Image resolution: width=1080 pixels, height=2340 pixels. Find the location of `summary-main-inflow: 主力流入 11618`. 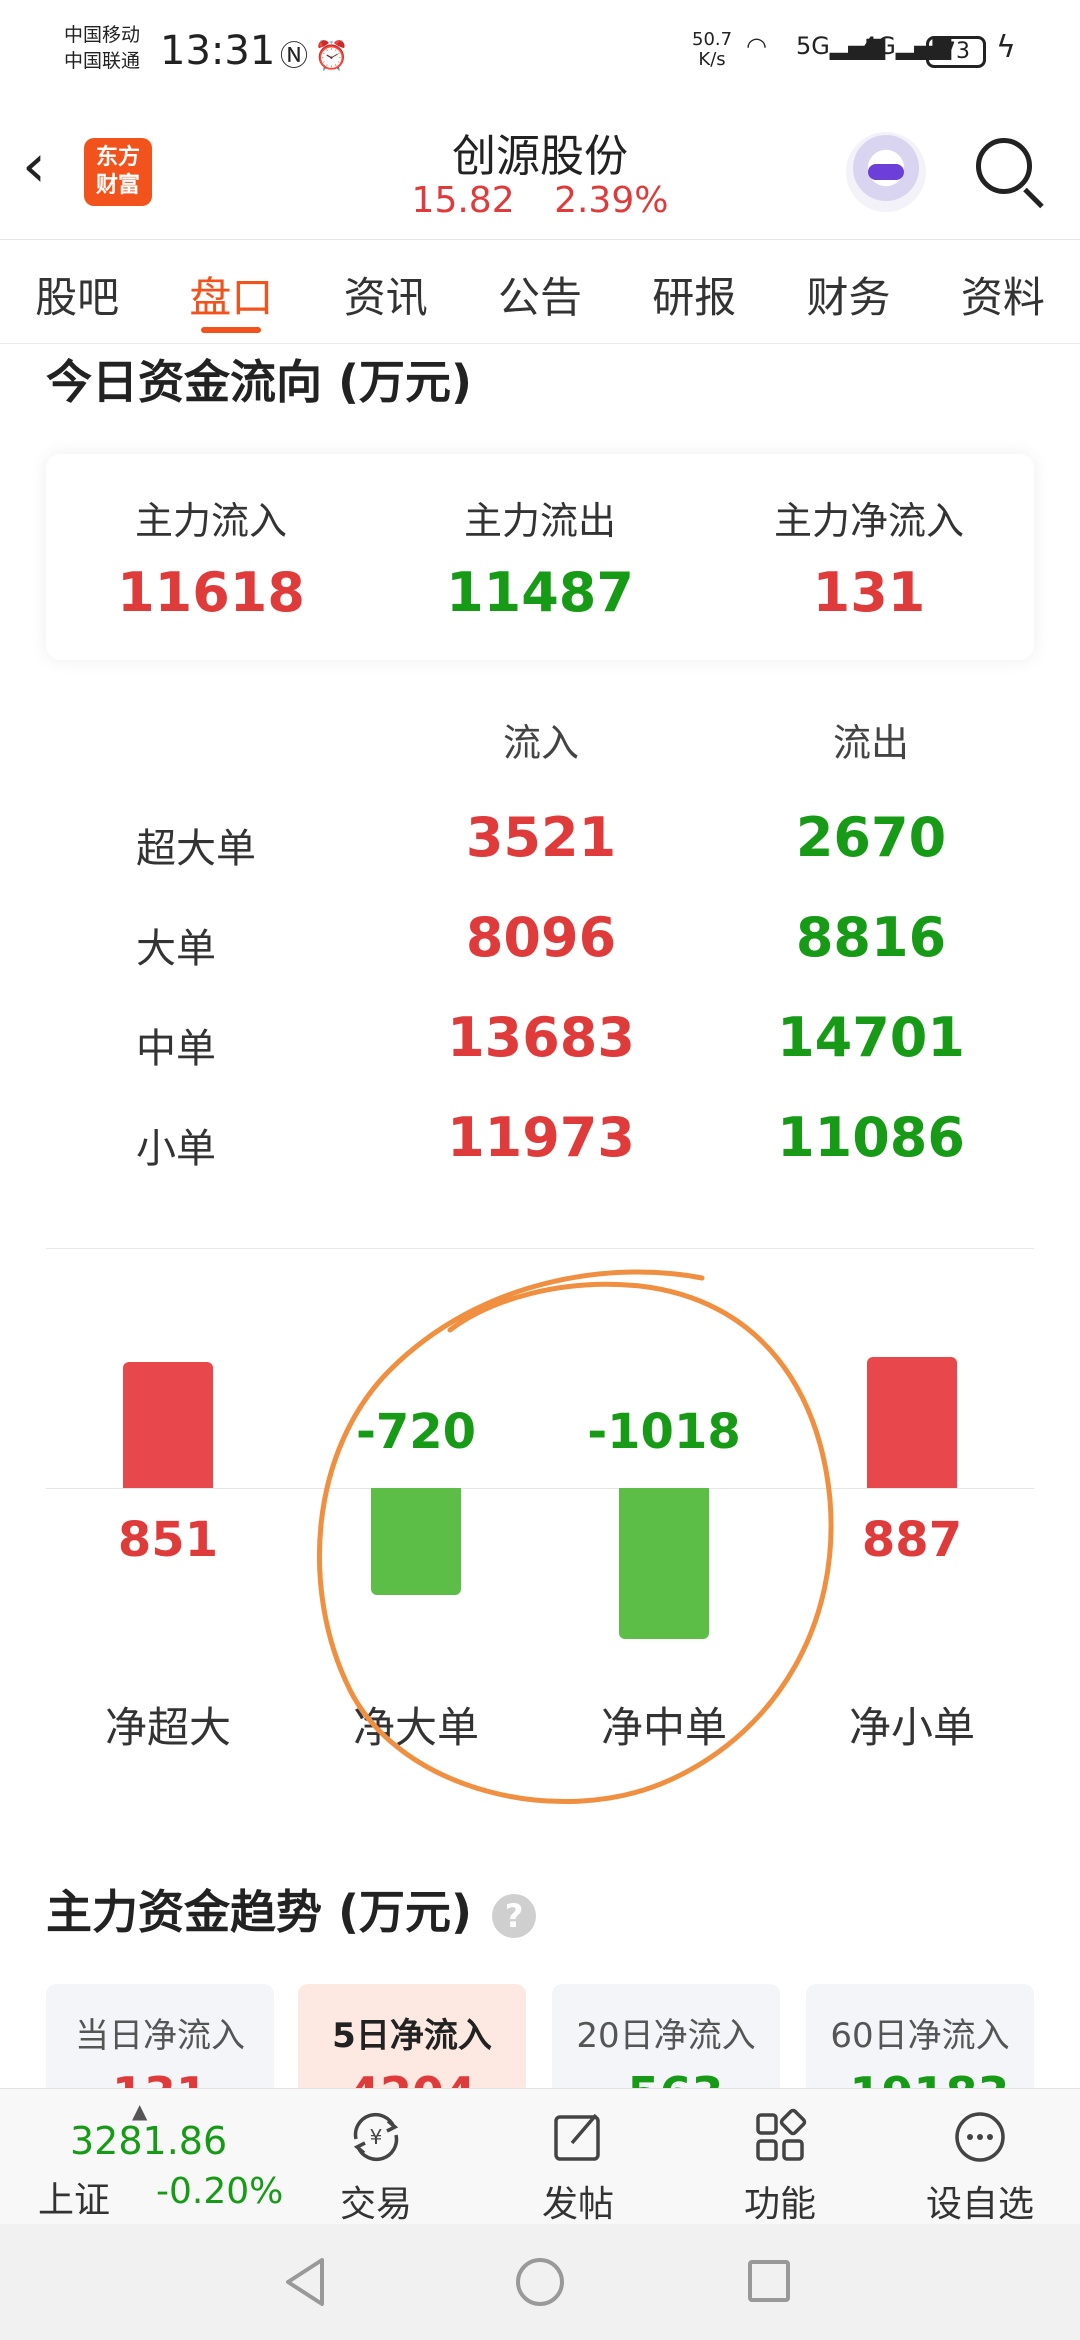

summary-main-inflow: 主力流入 11618 is located at coordinates (211, 557).